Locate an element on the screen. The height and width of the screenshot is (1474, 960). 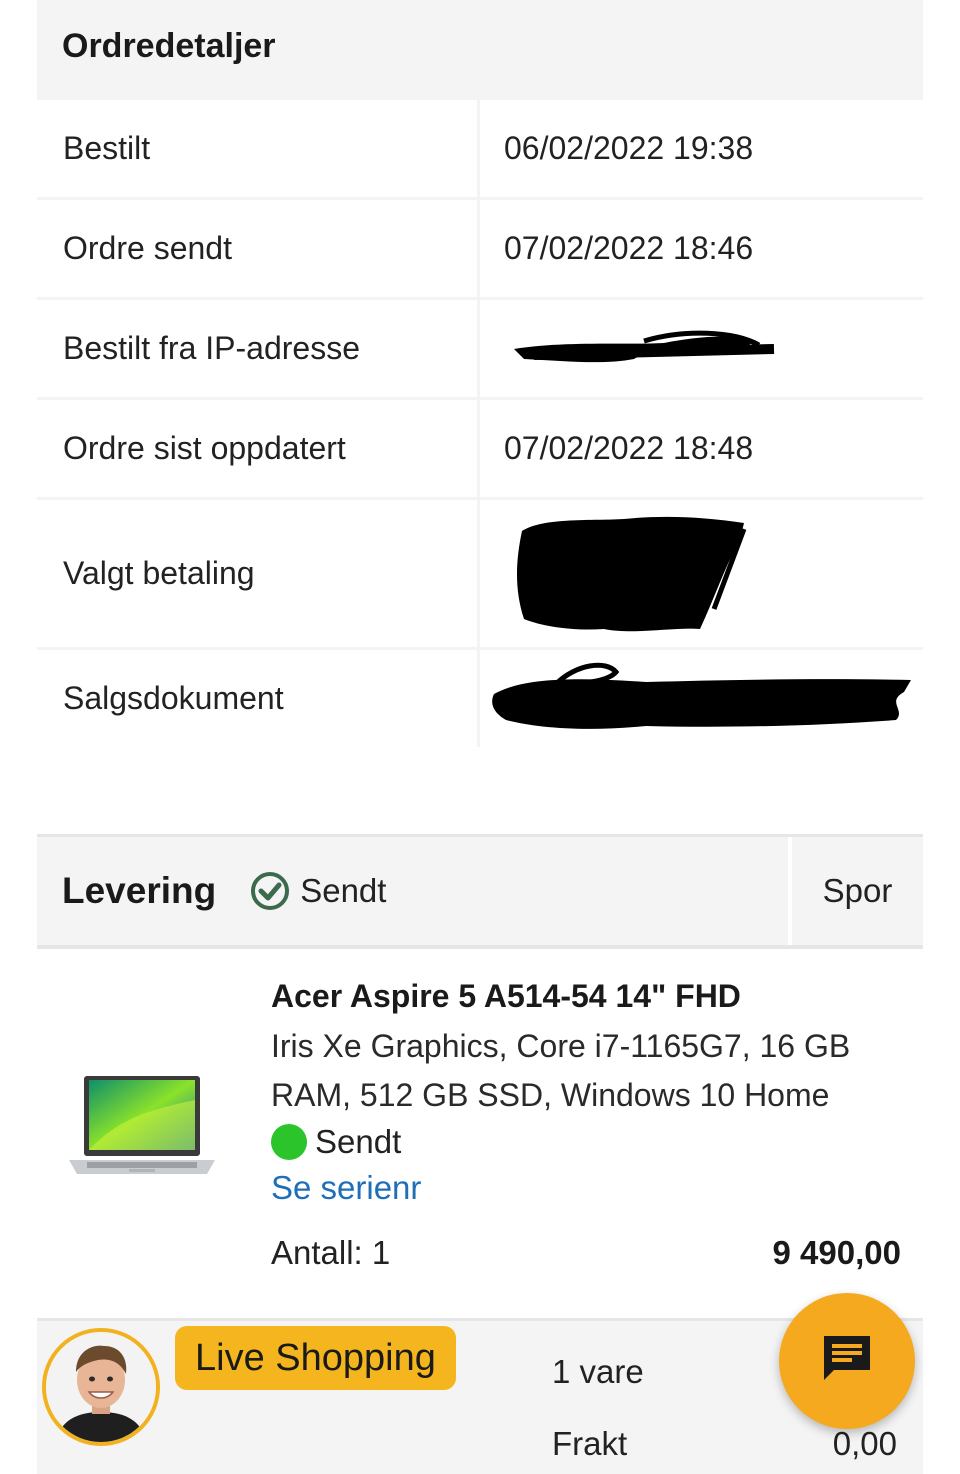
quantity-price-row: Antall: 1 9 490,00 is located at coordinates (586, 1253).